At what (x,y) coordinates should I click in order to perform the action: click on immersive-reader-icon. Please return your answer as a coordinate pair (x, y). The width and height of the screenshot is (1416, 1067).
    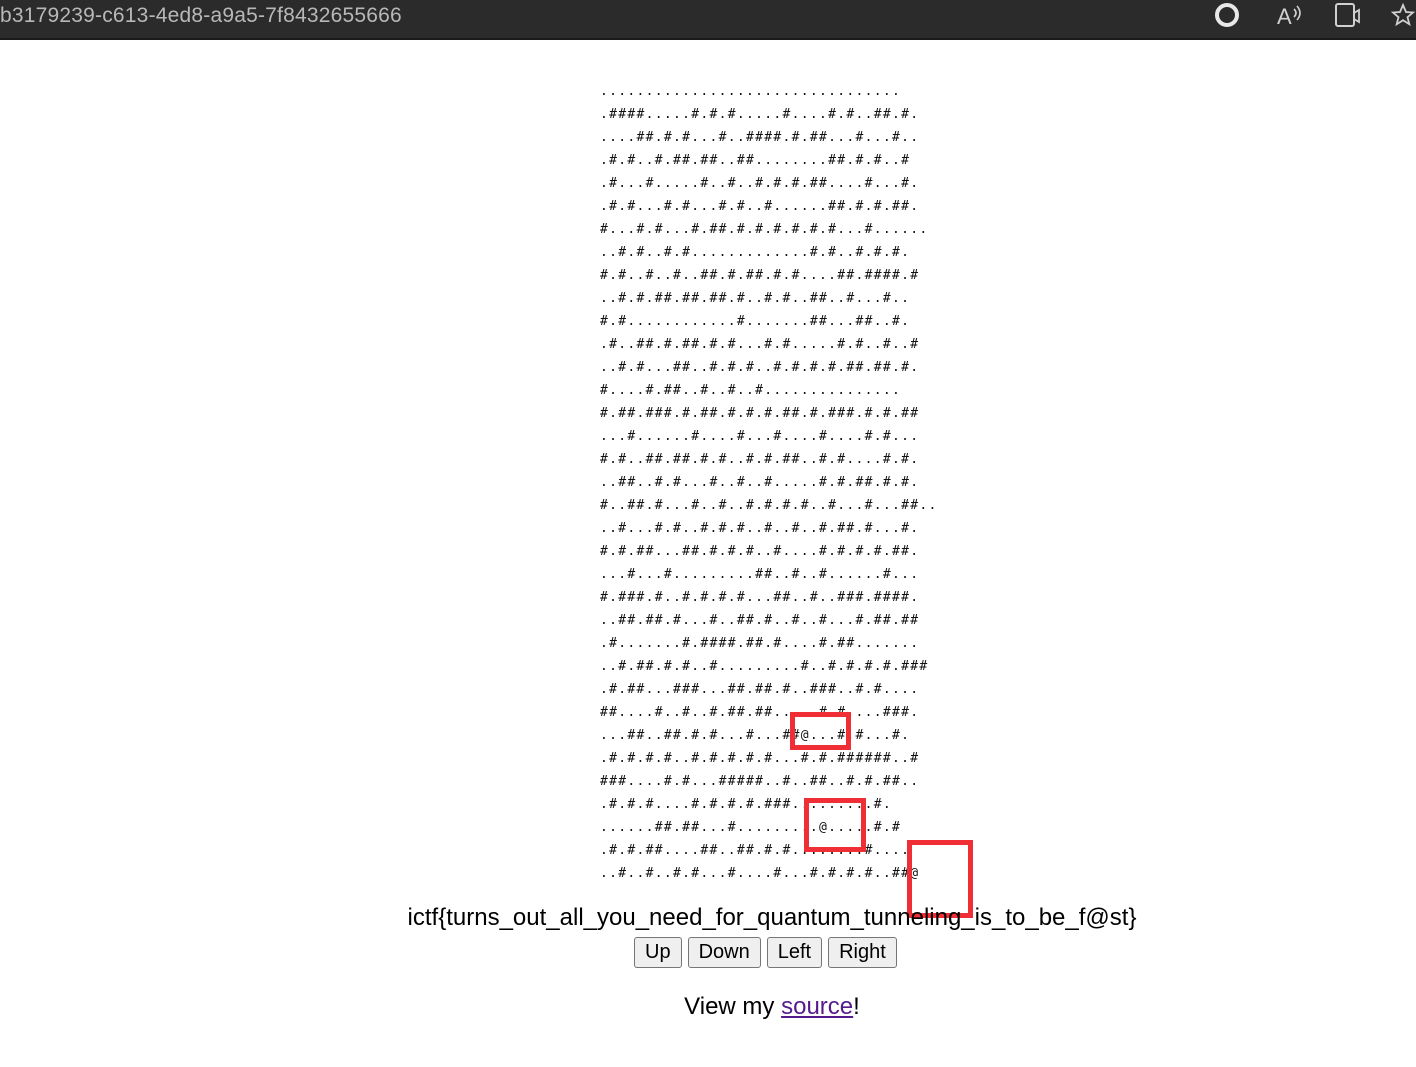
    Looking at the image, I should click on (1348, 15).